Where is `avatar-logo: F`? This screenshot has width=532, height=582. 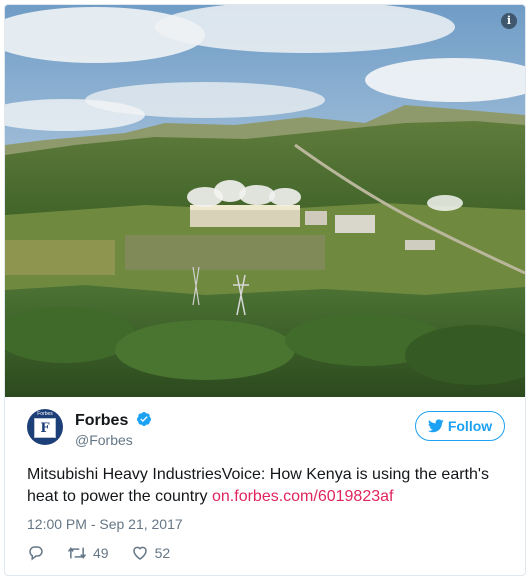
avatar-logo: F is located at coordinates (45, 428).